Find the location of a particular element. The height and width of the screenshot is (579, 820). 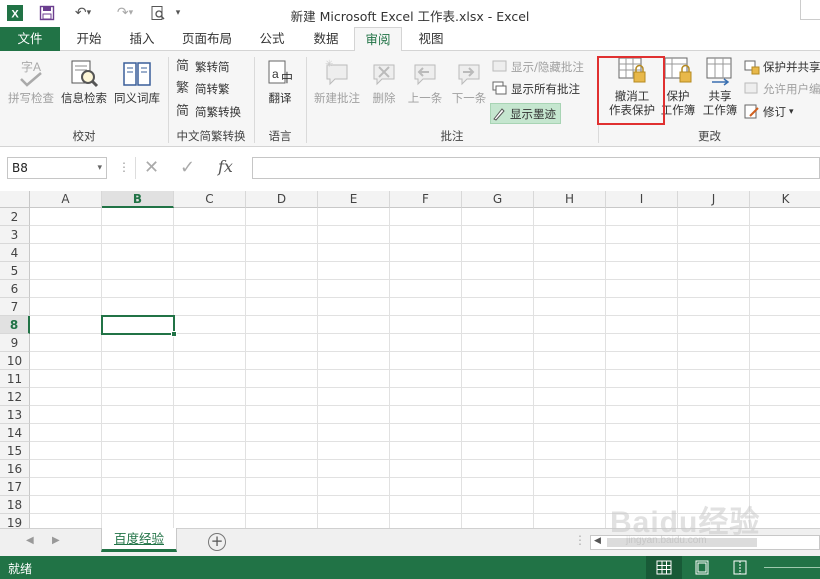

ribbon-tabs: 文件 开始 插入 页面布局 公式 数据 审阅 视图 is located at coordinates (410, 39).